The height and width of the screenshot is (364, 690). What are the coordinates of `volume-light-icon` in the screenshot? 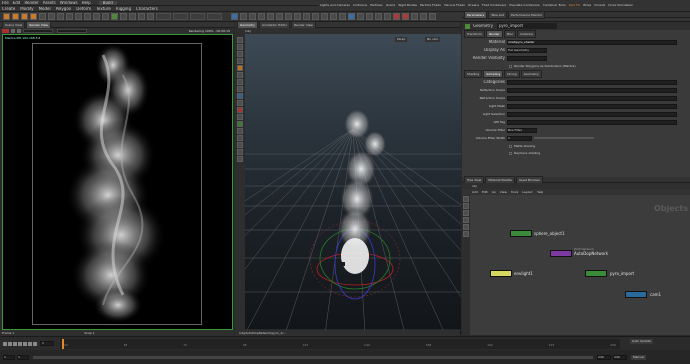 It's located at (279, 16).